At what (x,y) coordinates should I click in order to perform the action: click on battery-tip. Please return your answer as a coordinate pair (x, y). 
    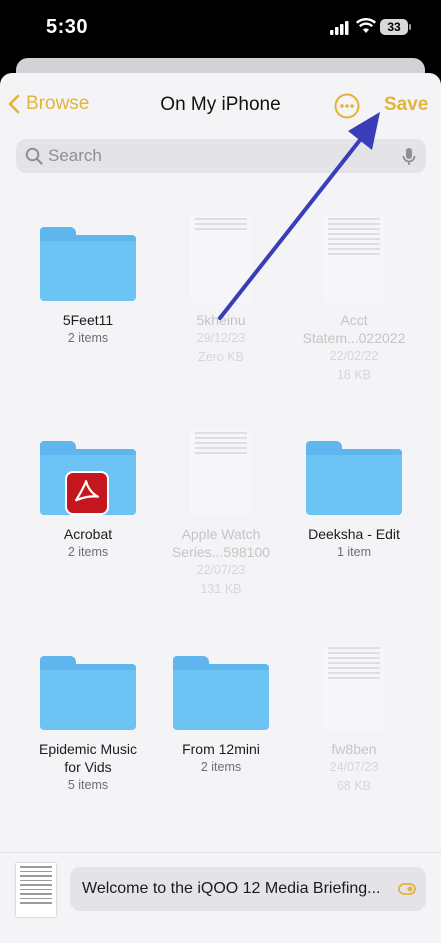
    Looking at the image, I should click on (410, 27).